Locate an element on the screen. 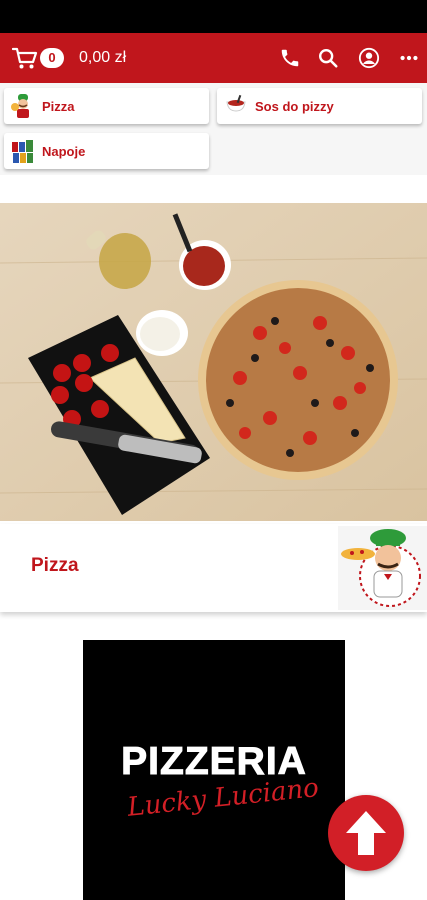 The width and height of the screenshot is (427, 900). cart-total: 0,00 zł is located at coordinates (103, 57).